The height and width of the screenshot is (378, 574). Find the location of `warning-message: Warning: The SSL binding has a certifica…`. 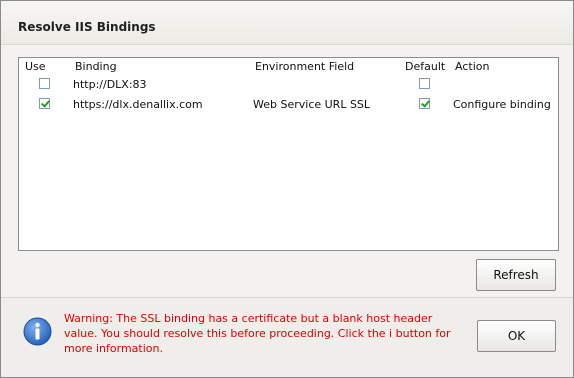

warning-message: Warning: The SSL binding has a certifica… is located at coordinates (257, 333).